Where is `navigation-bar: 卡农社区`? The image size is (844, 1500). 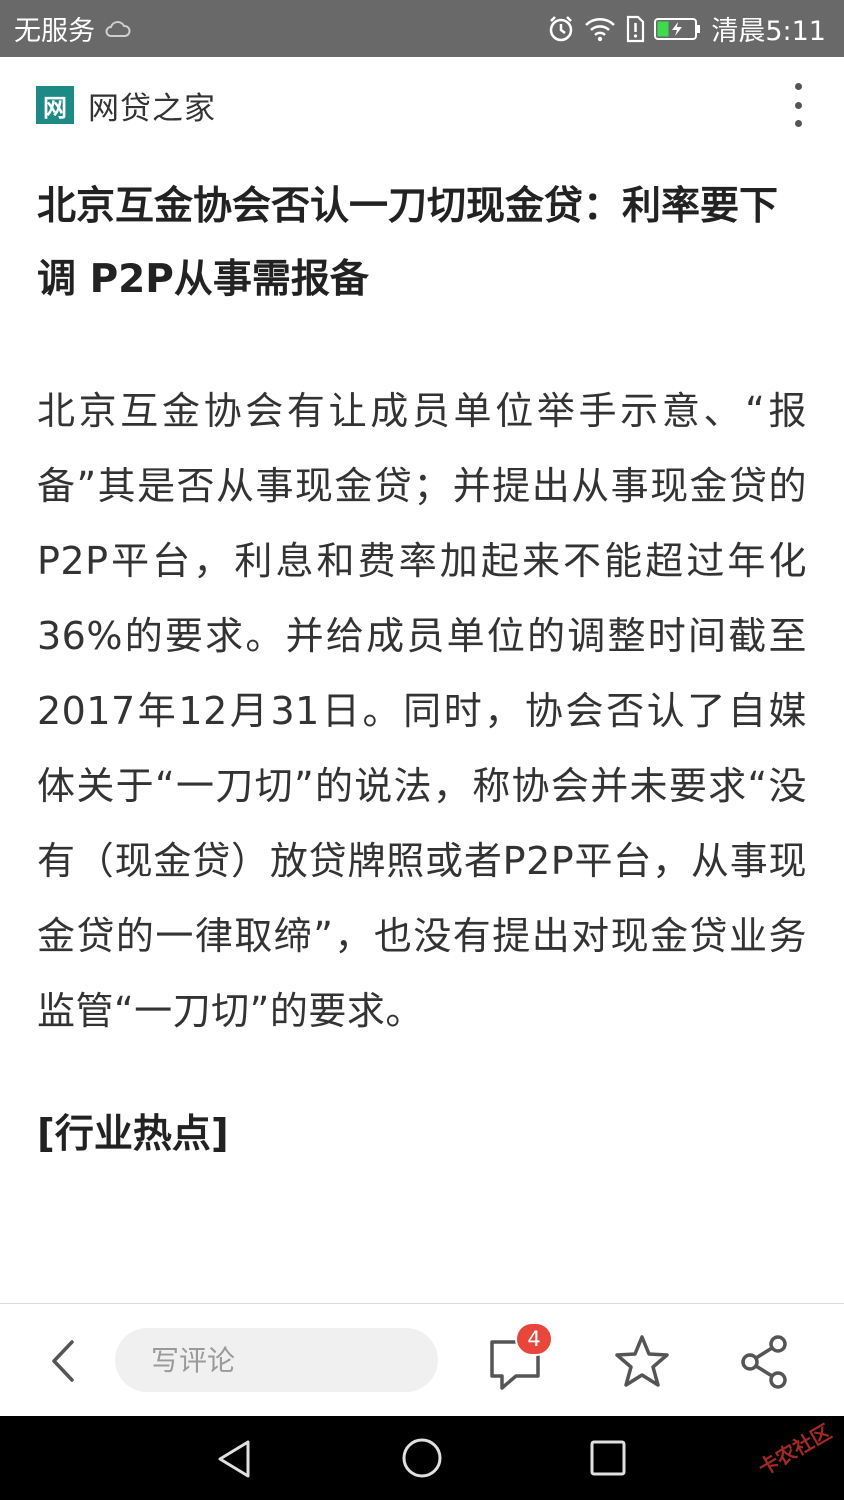
navigation-bar: 卡农社区 is located at coordinates (422, 1458).